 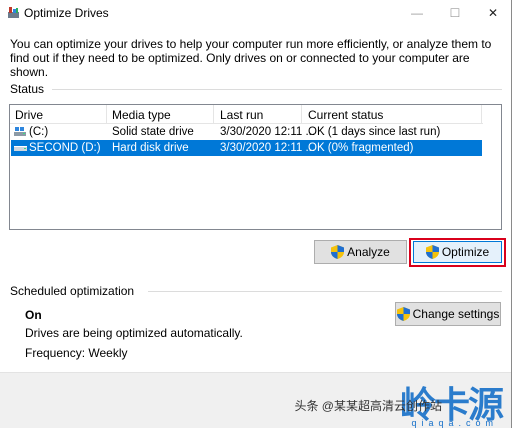 What do you see at coordinates (39, 132) in the screenshot?
I see `drive-name: (C:)` at bounding box center [39, 132].